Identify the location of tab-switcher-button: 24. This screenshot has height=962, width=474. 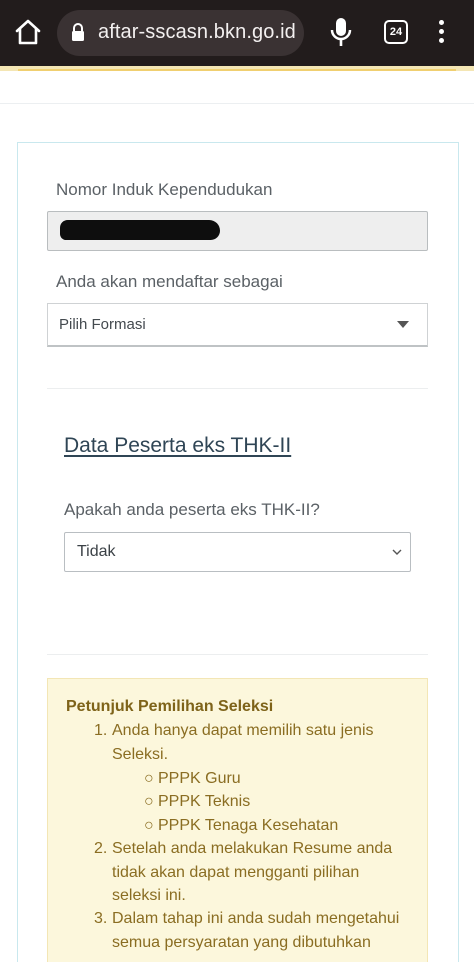
(396, 32).